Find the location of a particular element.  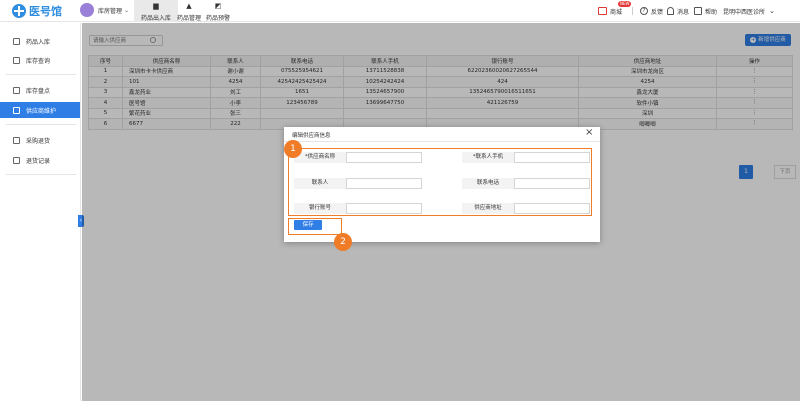

help-link: 帮助 is located at coordinates (705, 11).